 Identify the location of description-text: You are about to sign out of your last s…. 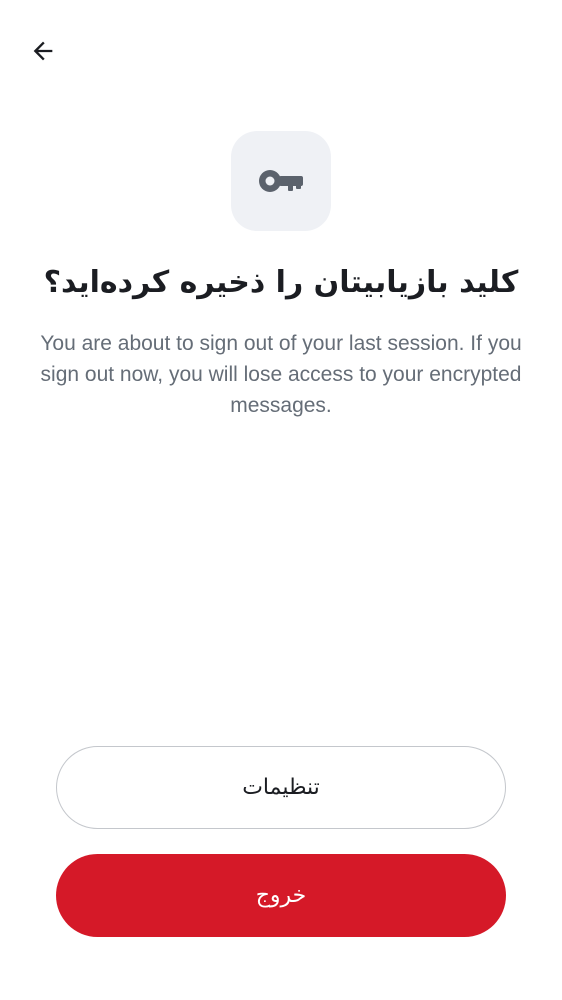
(281, 374).